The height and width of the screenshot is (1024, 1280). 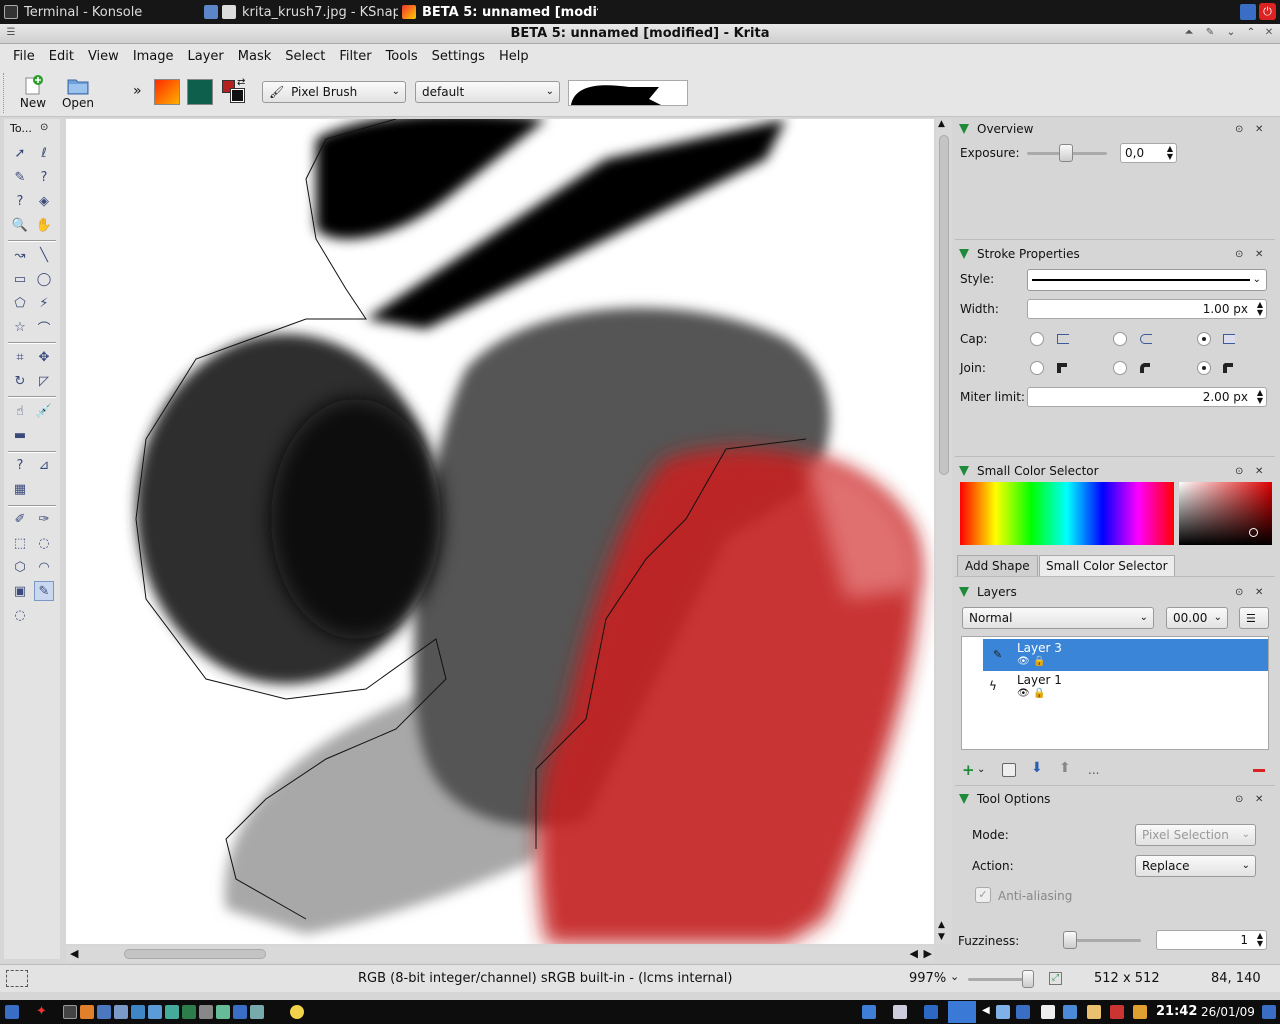 What do you see at coordinates (941, 124) in the screenshot?
I see `scroll-up-icon: ▲` at bounding box center [941, 124].